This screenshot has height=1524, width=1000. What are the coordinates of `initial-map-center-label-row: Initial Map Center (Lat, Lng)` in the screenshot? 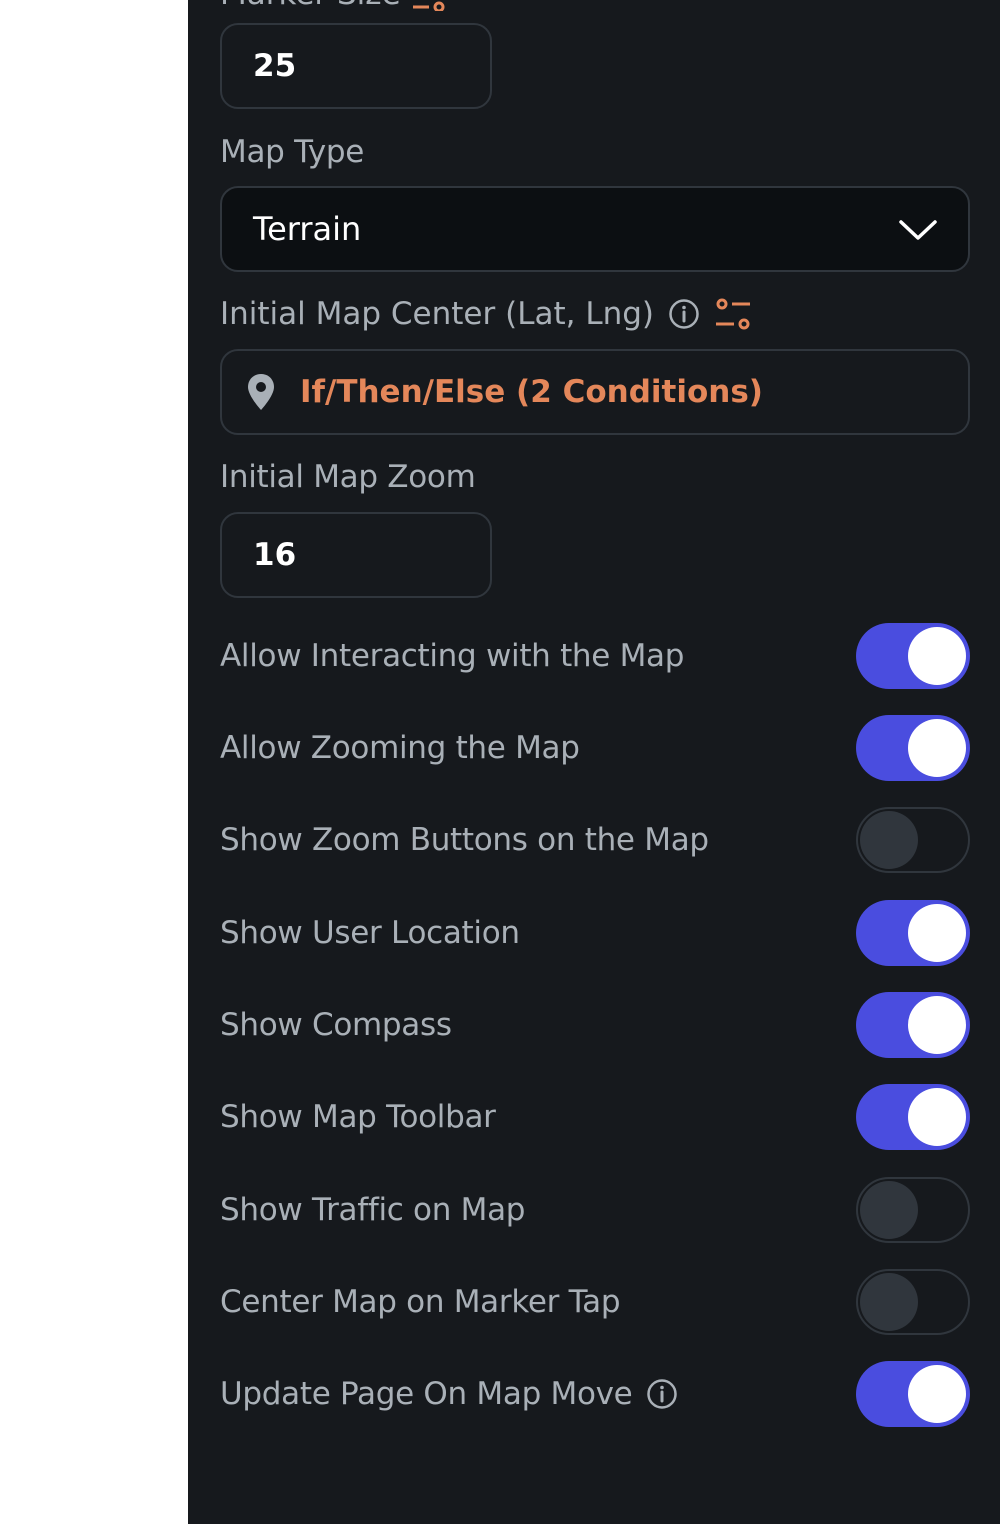 It's located at (486, 314).